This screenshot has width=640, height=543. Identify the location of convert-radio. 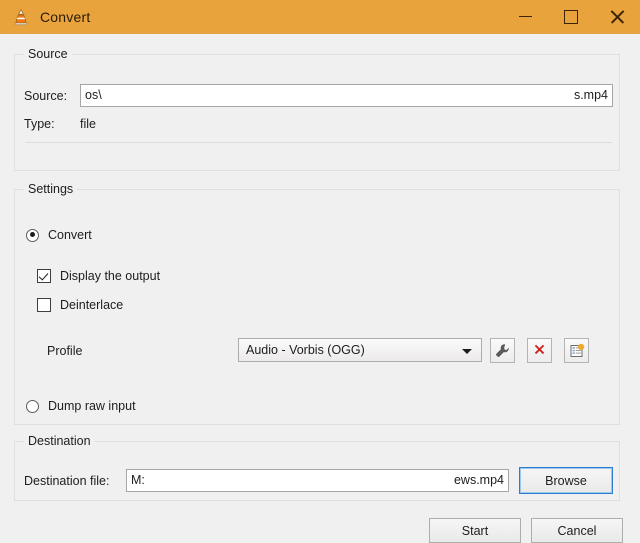
(32, 235).